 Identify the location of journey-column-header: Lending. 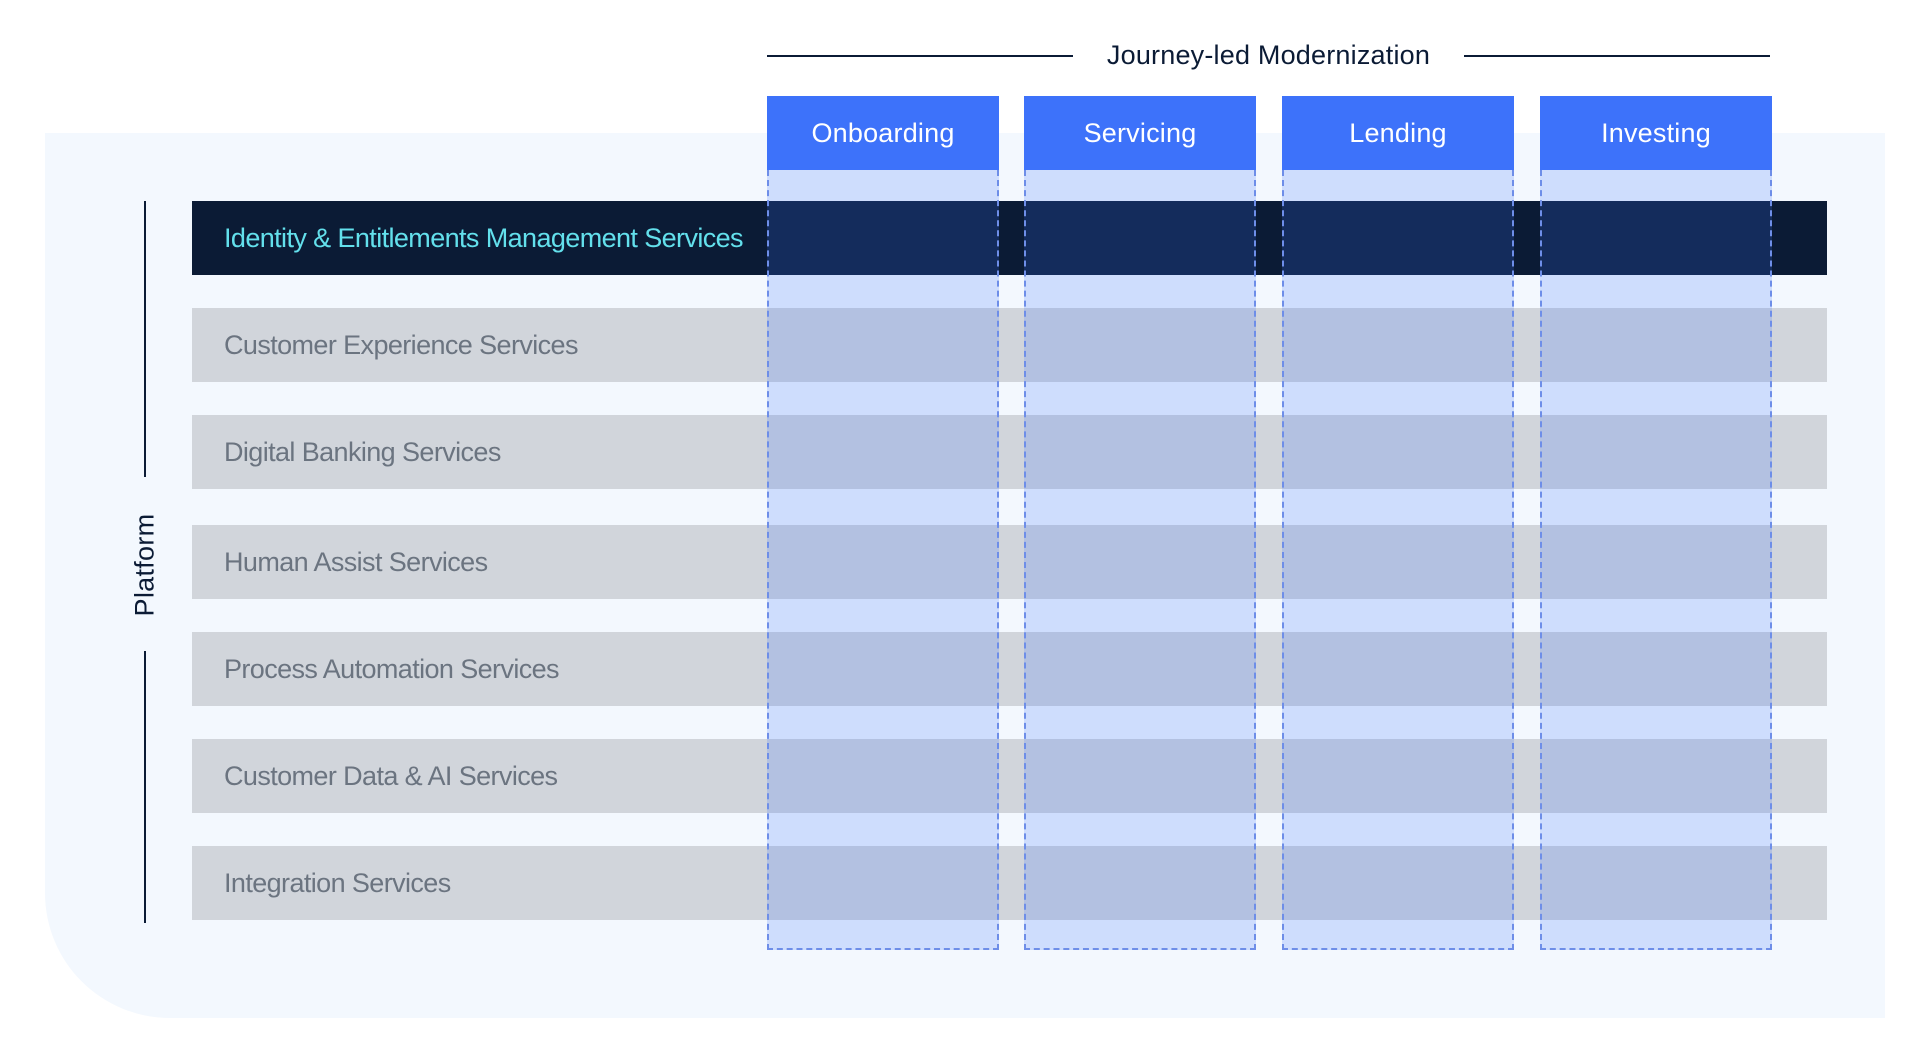
(1398, 133).